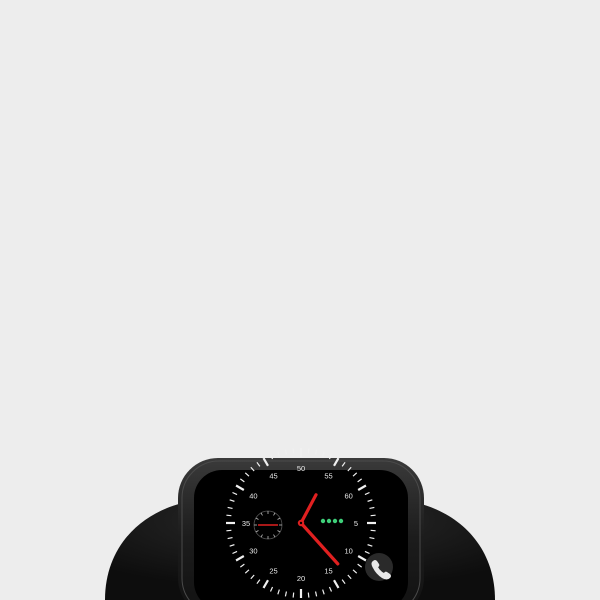 Image resolution: width=600 pixels, height=600 pixels. I want to click on dial-number: 30, so click(253, 551).